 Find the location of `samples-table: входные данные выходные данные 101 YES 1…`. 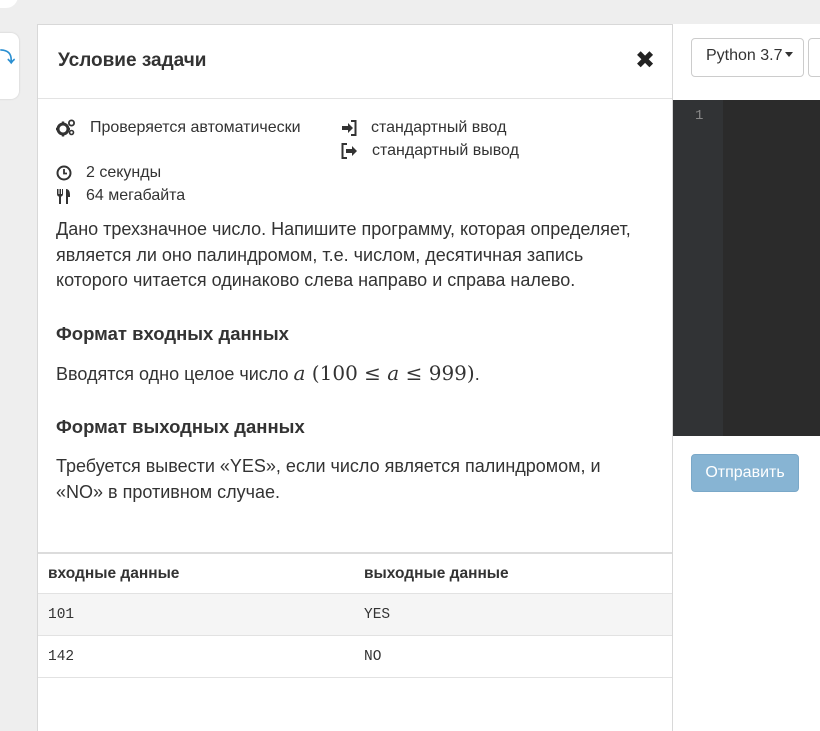

samples-table: входные данные выходные данные 101 YES 1… is located at coordinates (355, 615).